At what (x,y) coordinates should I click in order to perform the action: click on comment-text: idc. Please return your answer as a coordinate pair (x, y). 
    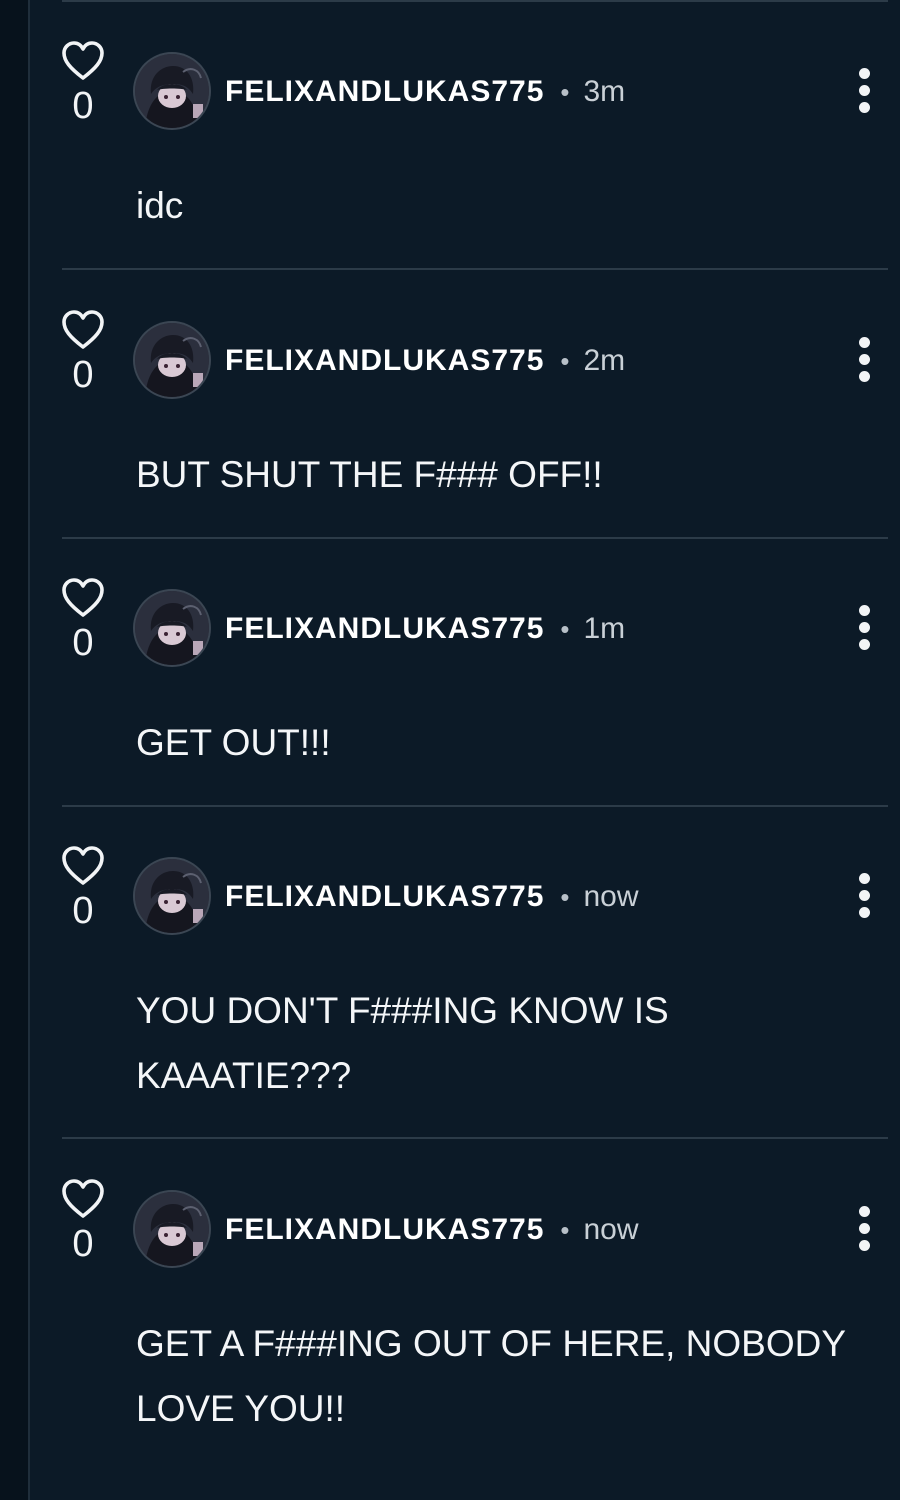
    Looking at the image, I should click on (160, 205).